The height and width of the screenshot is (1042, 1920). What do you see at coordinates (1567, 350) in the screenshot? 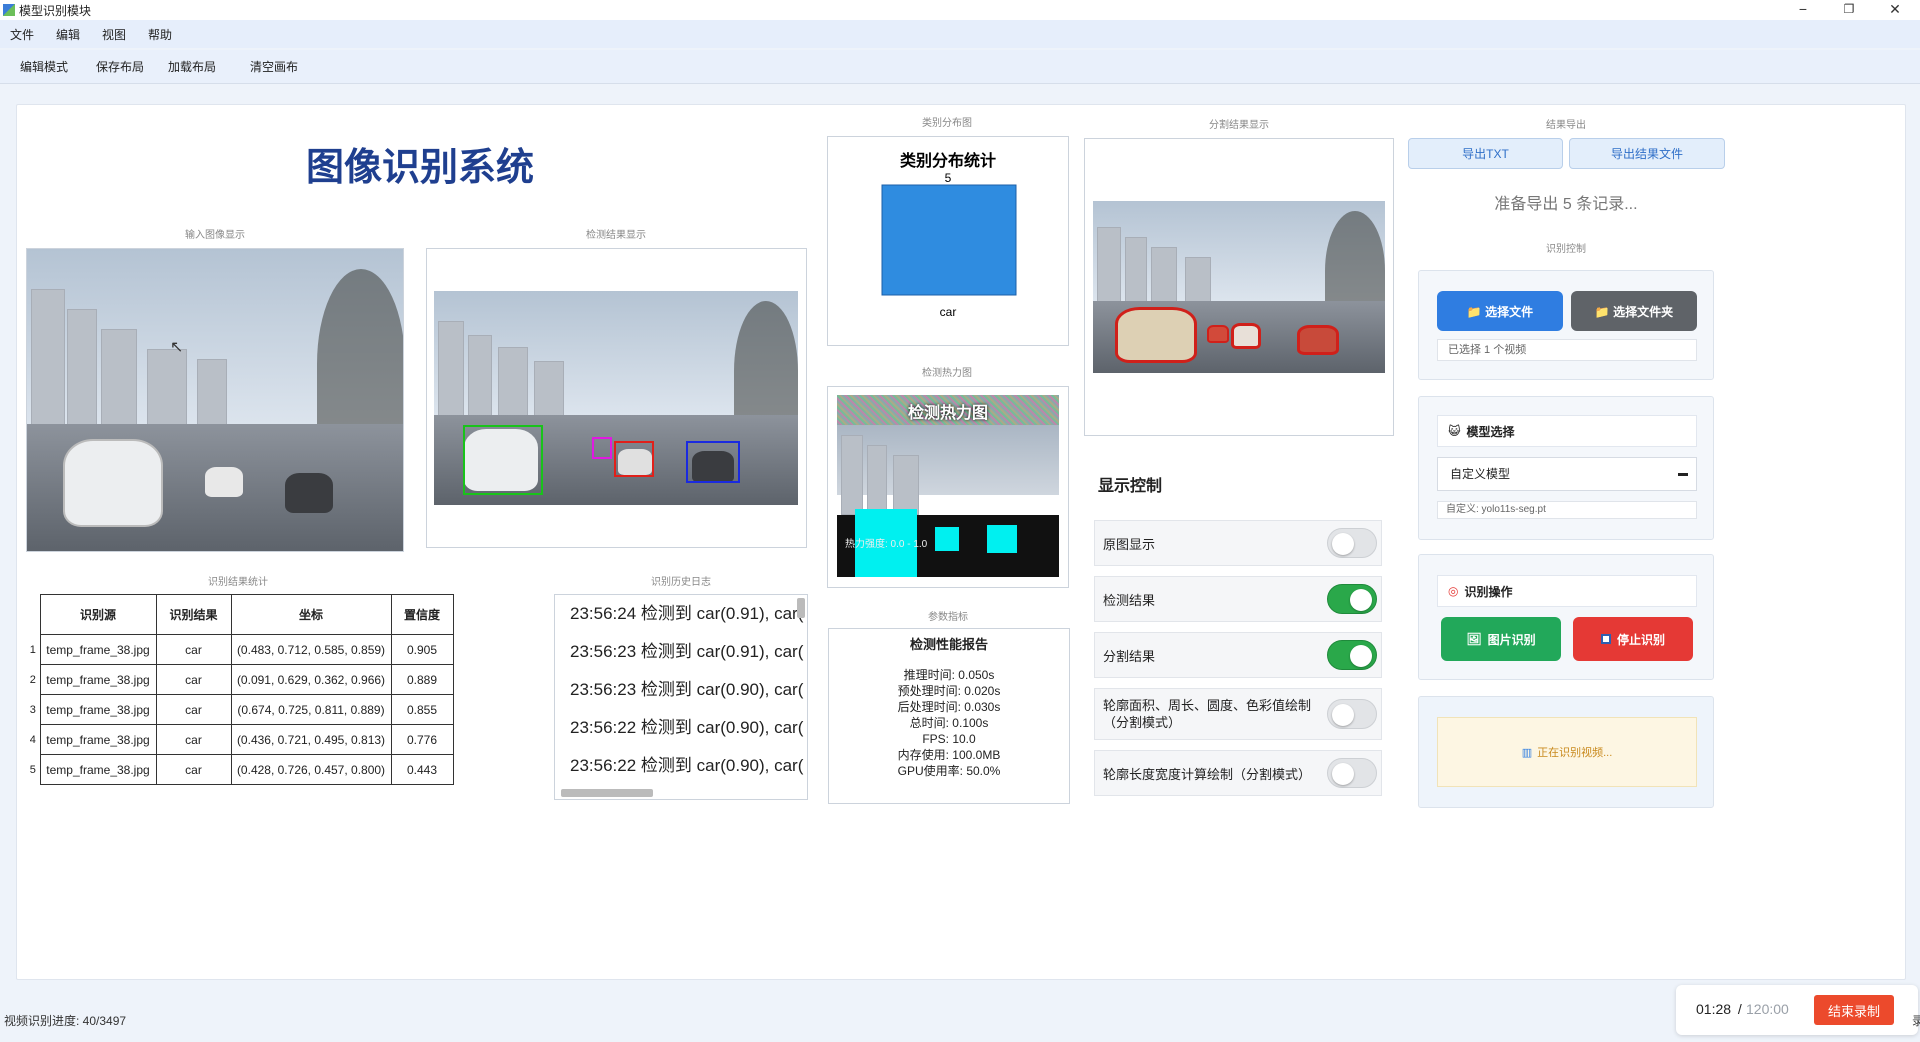
I see `selected-file-info: 已选择 1 个视频` at bounding box center [1567, 350].